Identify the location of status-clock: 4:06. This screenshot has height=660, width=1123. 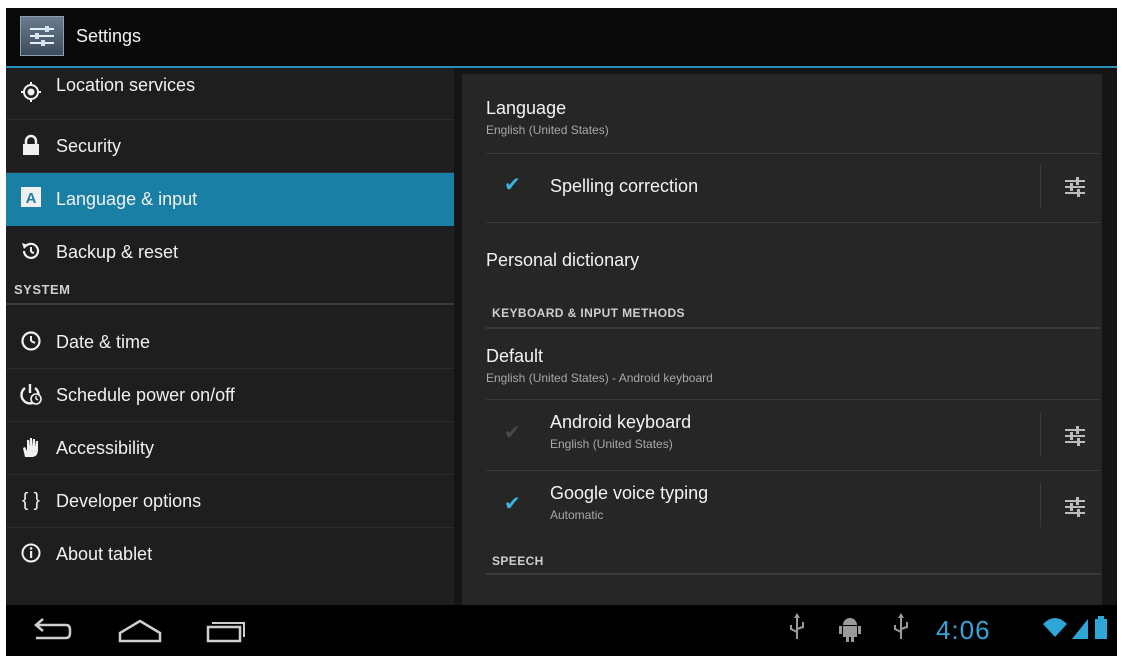
(963, 630).